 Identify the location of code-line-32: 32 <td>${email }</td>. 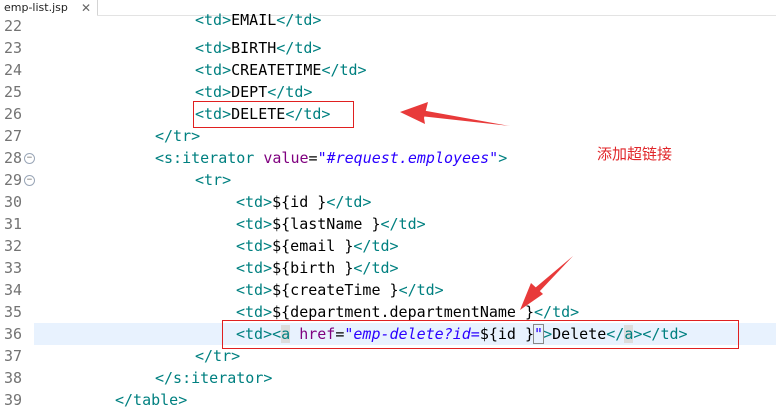
(388, 246).